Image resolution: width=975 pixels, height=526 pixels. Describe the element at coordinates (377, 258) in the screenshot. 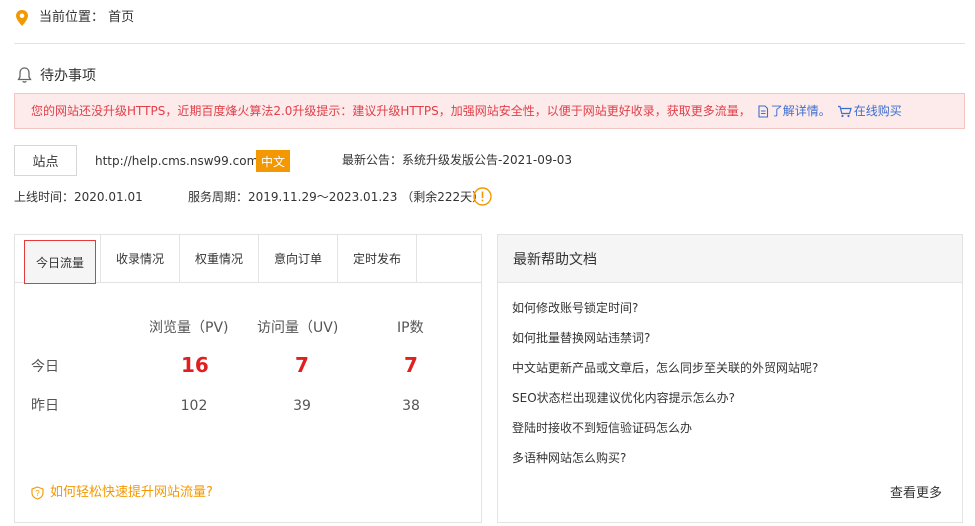

I see `tab-scheduled-publish: 定时发布` at that location.